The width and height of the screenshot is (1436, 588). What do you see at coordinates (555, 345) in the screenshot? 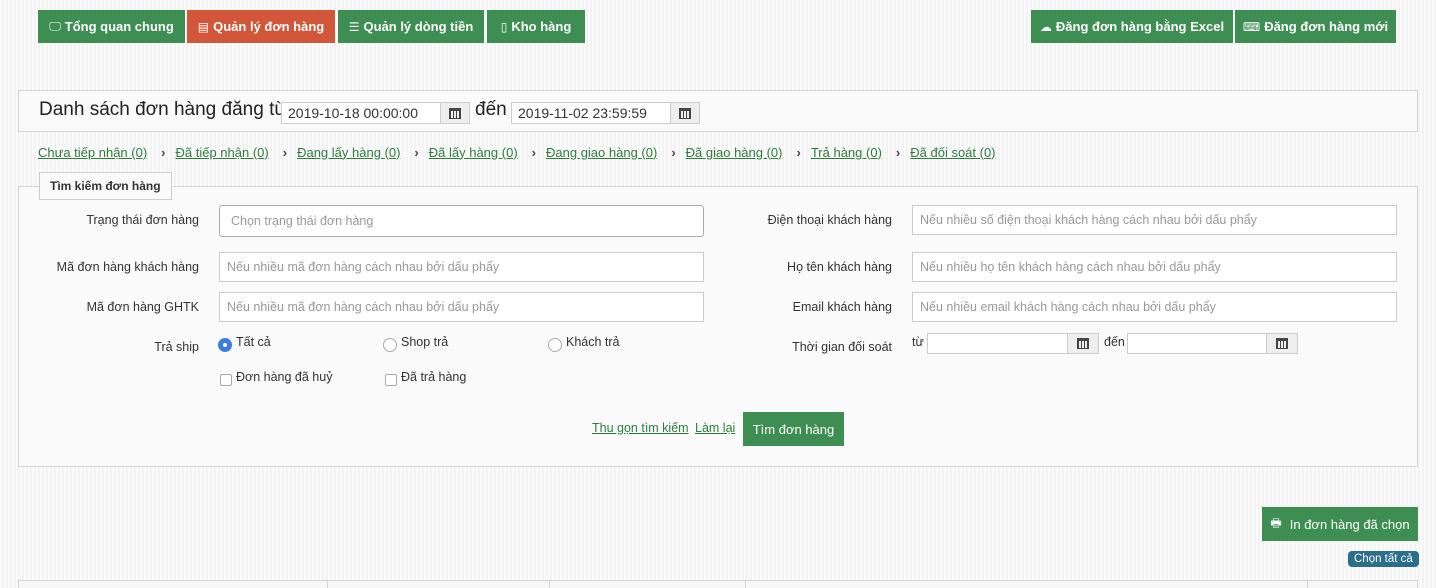
I see `ship-customer-radio` at bounding box center [555, 345].